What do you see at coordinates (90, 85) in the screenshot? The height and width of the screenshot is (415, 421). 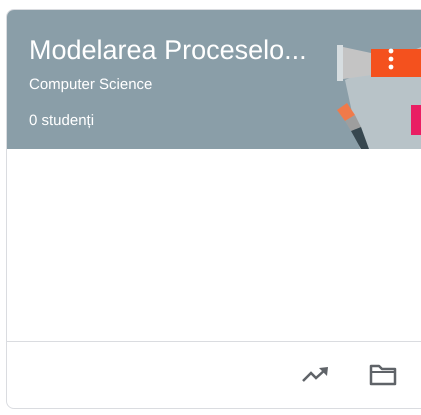 I see `class-section: Computer Science` at bounding box center [90, 85].